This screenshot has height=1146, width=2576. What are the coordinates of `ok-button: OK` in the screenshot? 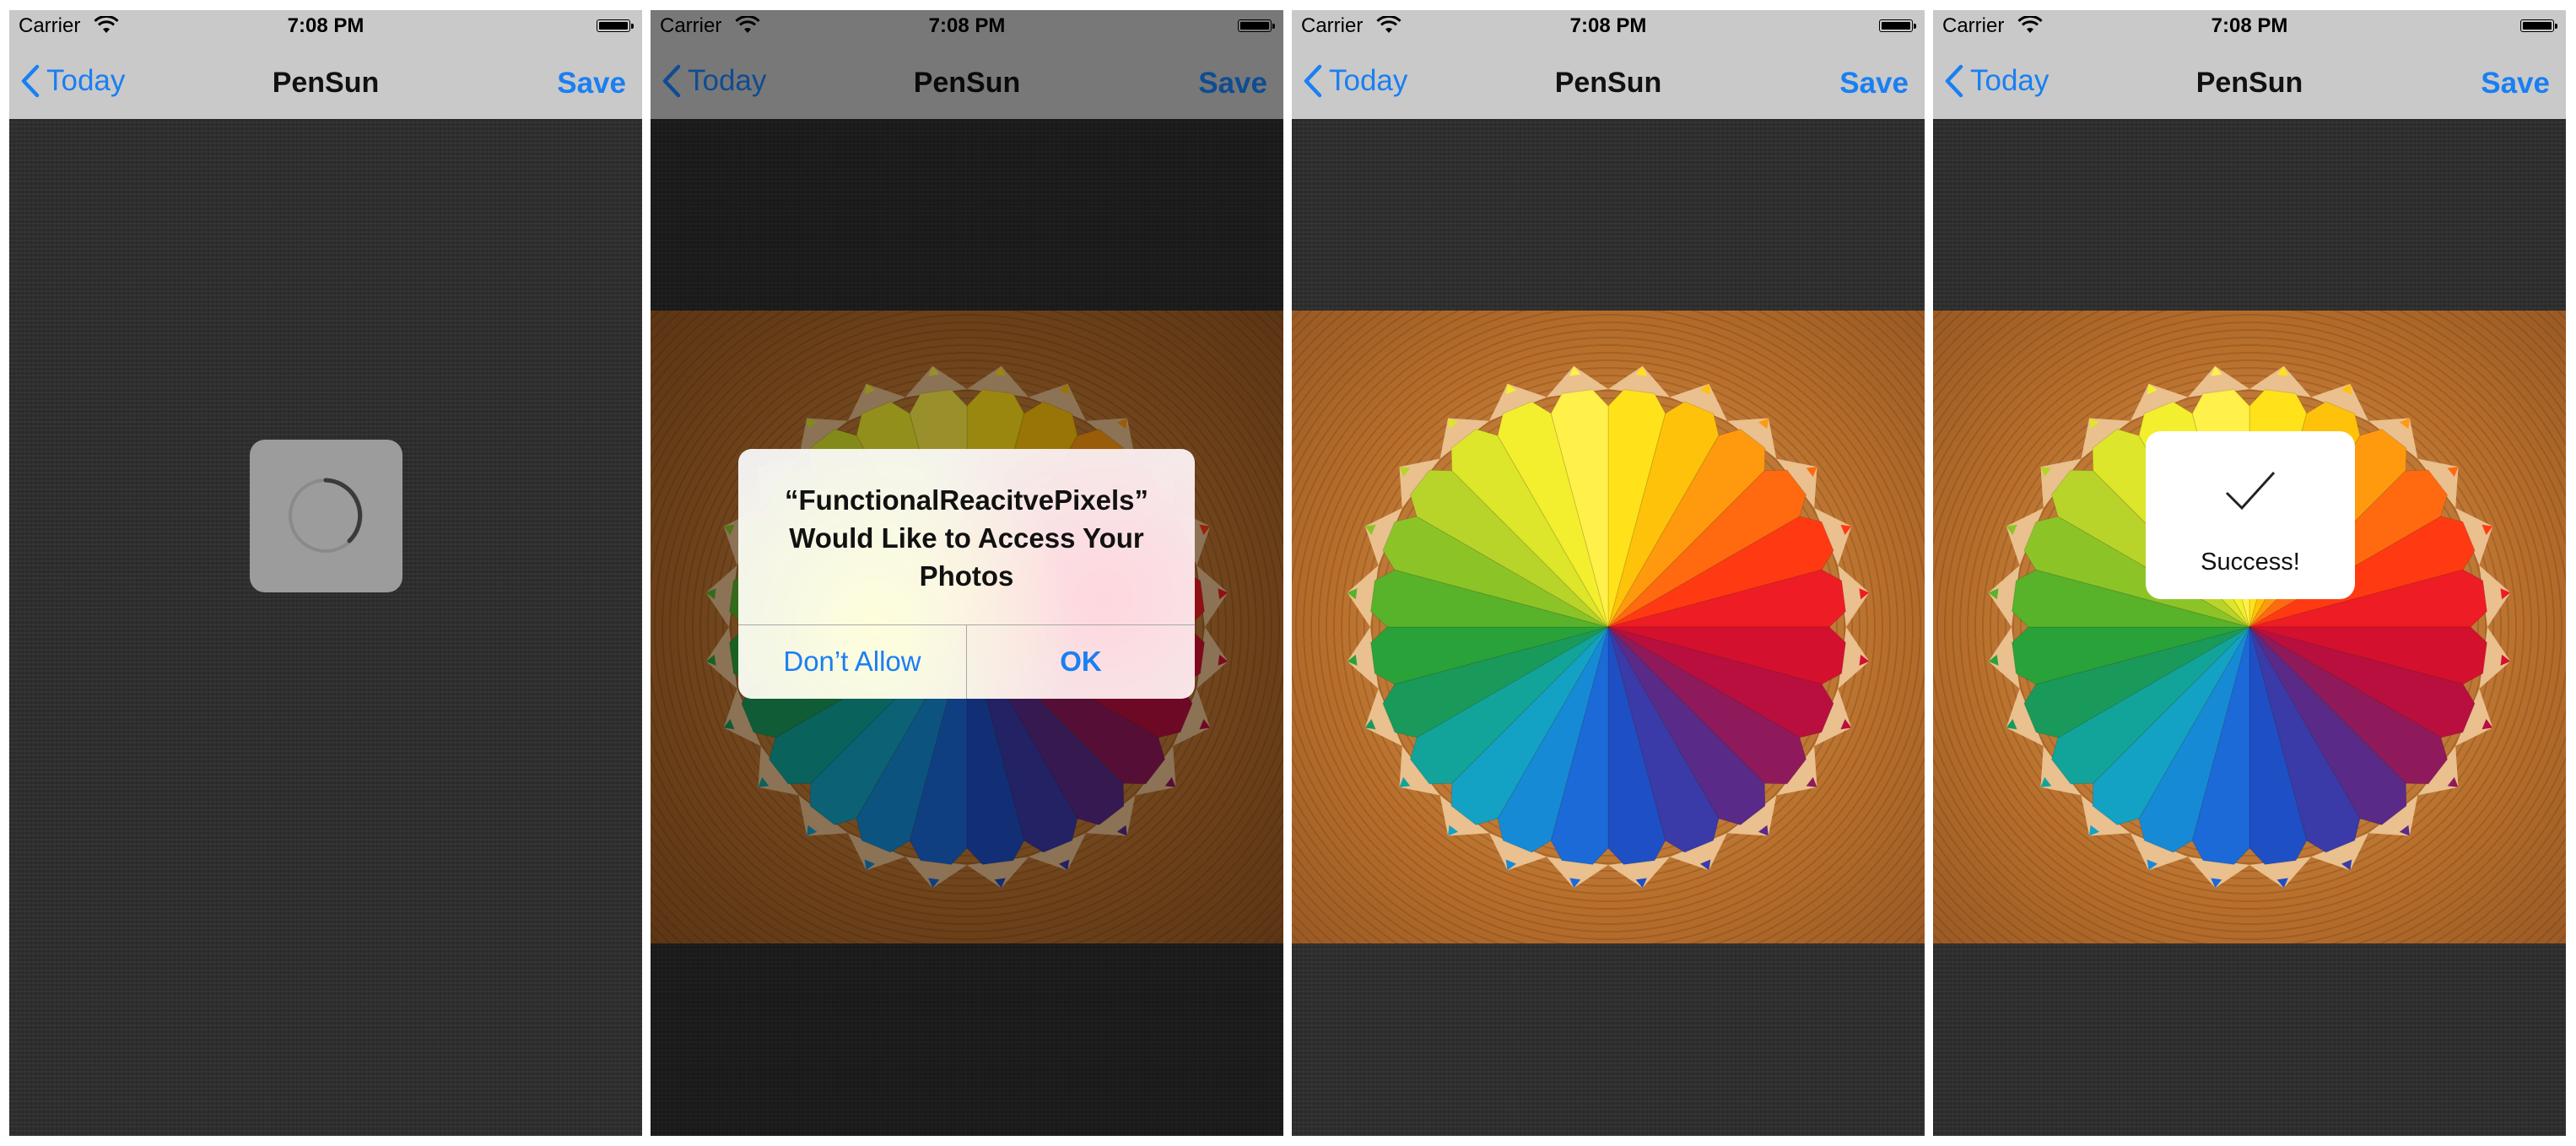 It's located at (1081, 661).